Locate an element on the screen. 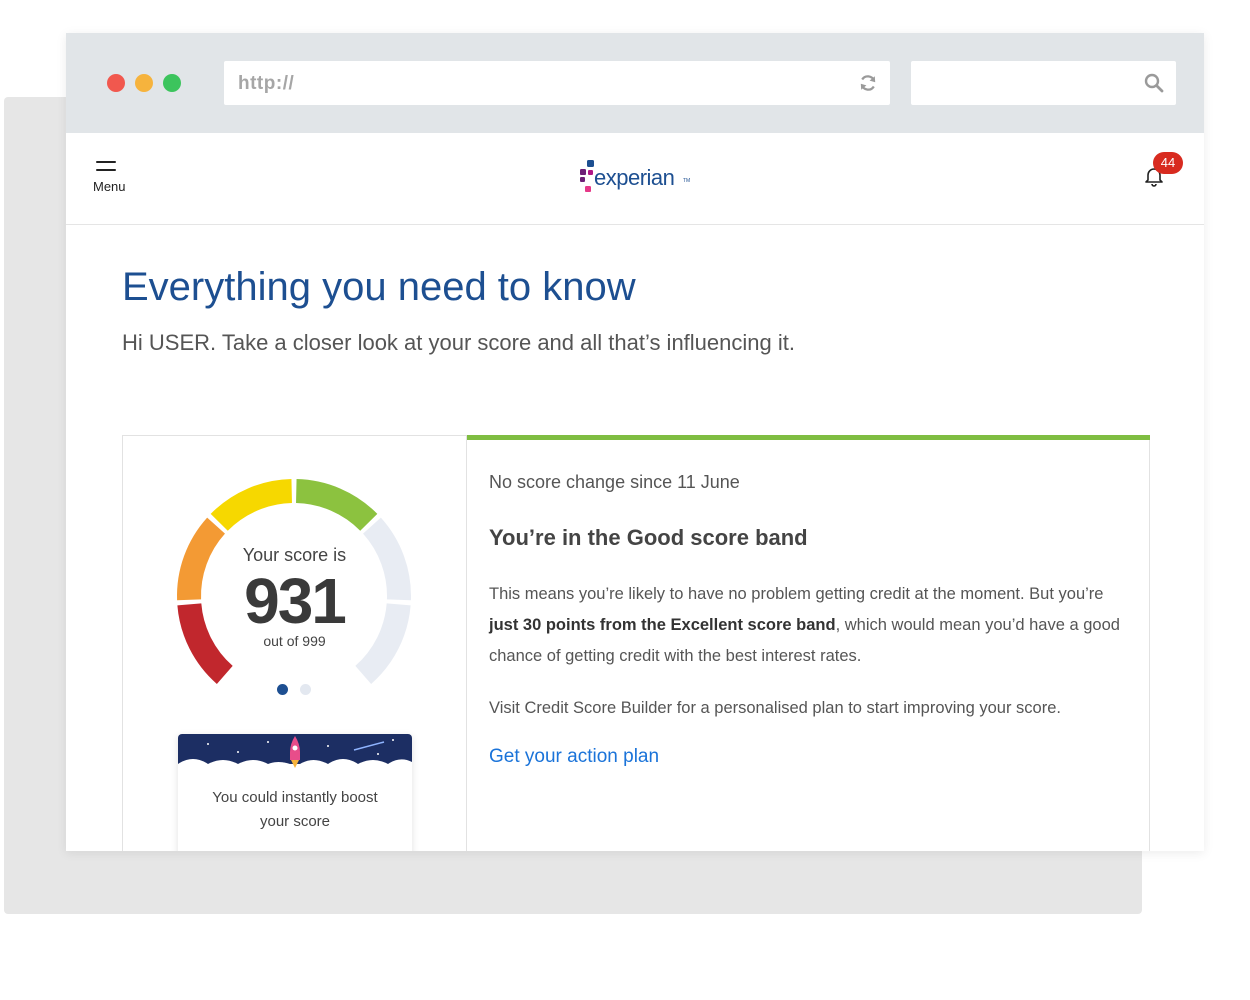 The width and height of the screenshot is (1250, 1000). address-bar: http:// is located at coordinates (557, 83).